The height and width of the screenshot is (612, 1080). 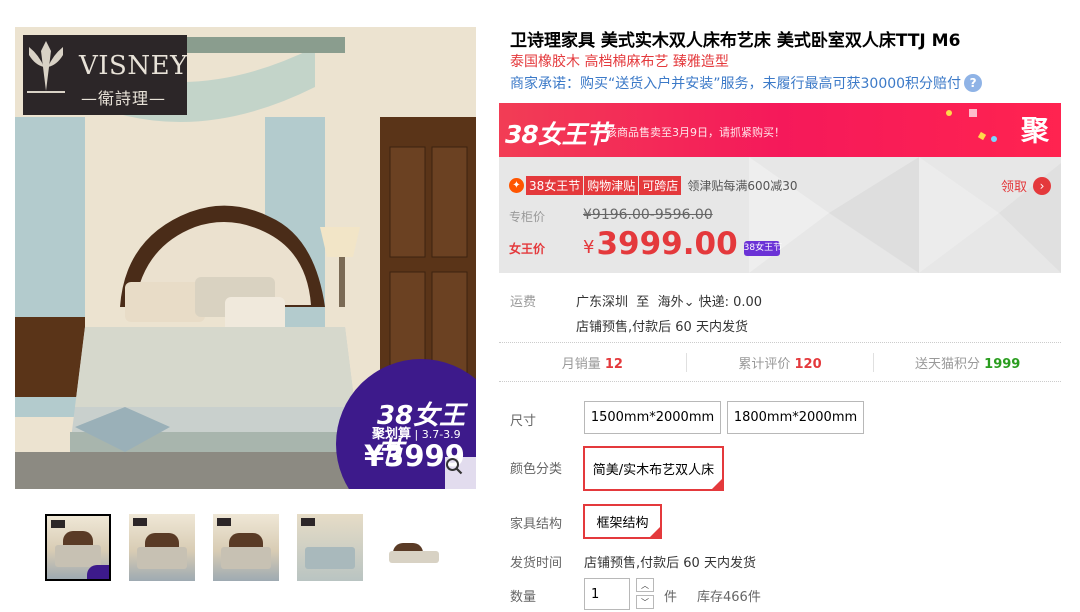 I want to click on subsidy-tag-allowance: 购物津贴, so click(x=611, y=185).